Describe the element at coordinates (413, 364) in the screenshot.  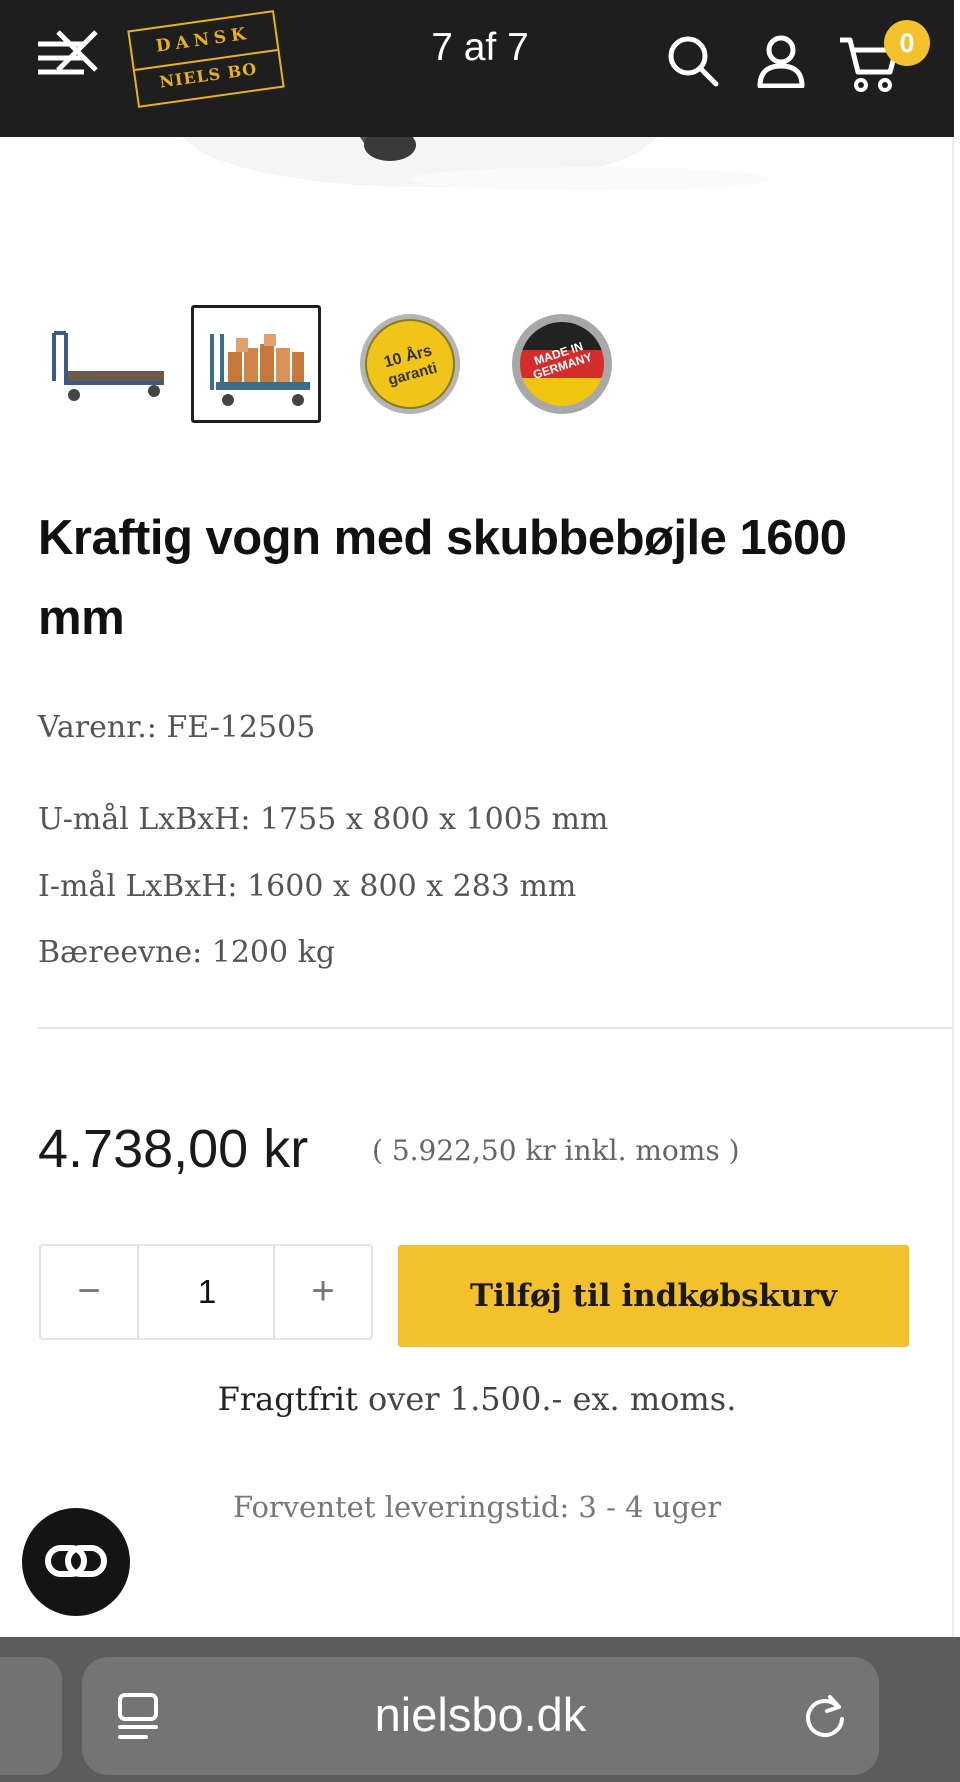
I see `thumbnail-warranty-badge: 10 Års garanti` at that location.